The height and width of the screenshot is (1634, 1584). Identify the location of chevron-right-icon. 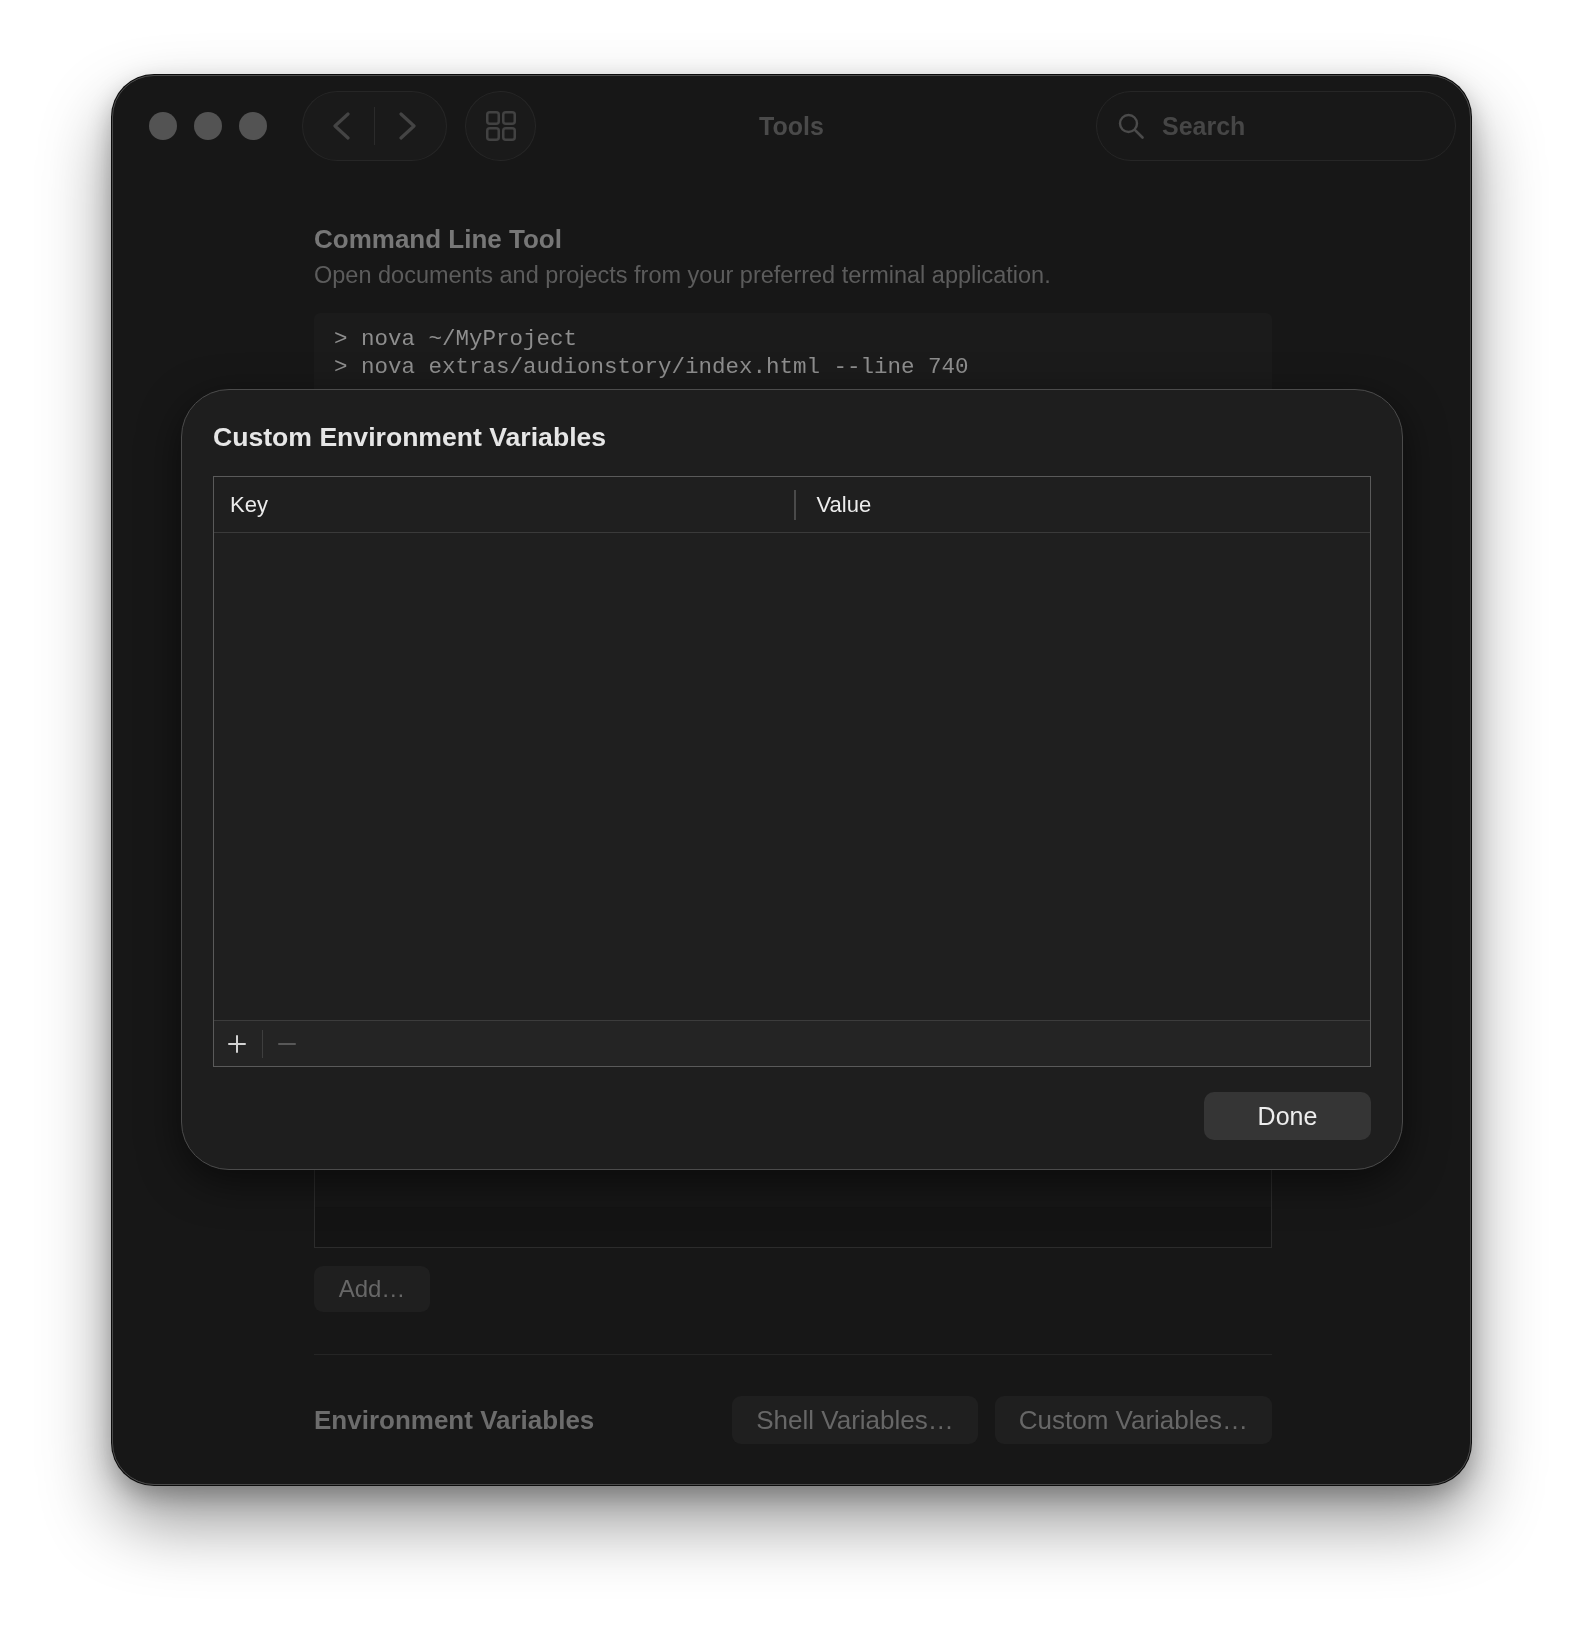
(407, 126).